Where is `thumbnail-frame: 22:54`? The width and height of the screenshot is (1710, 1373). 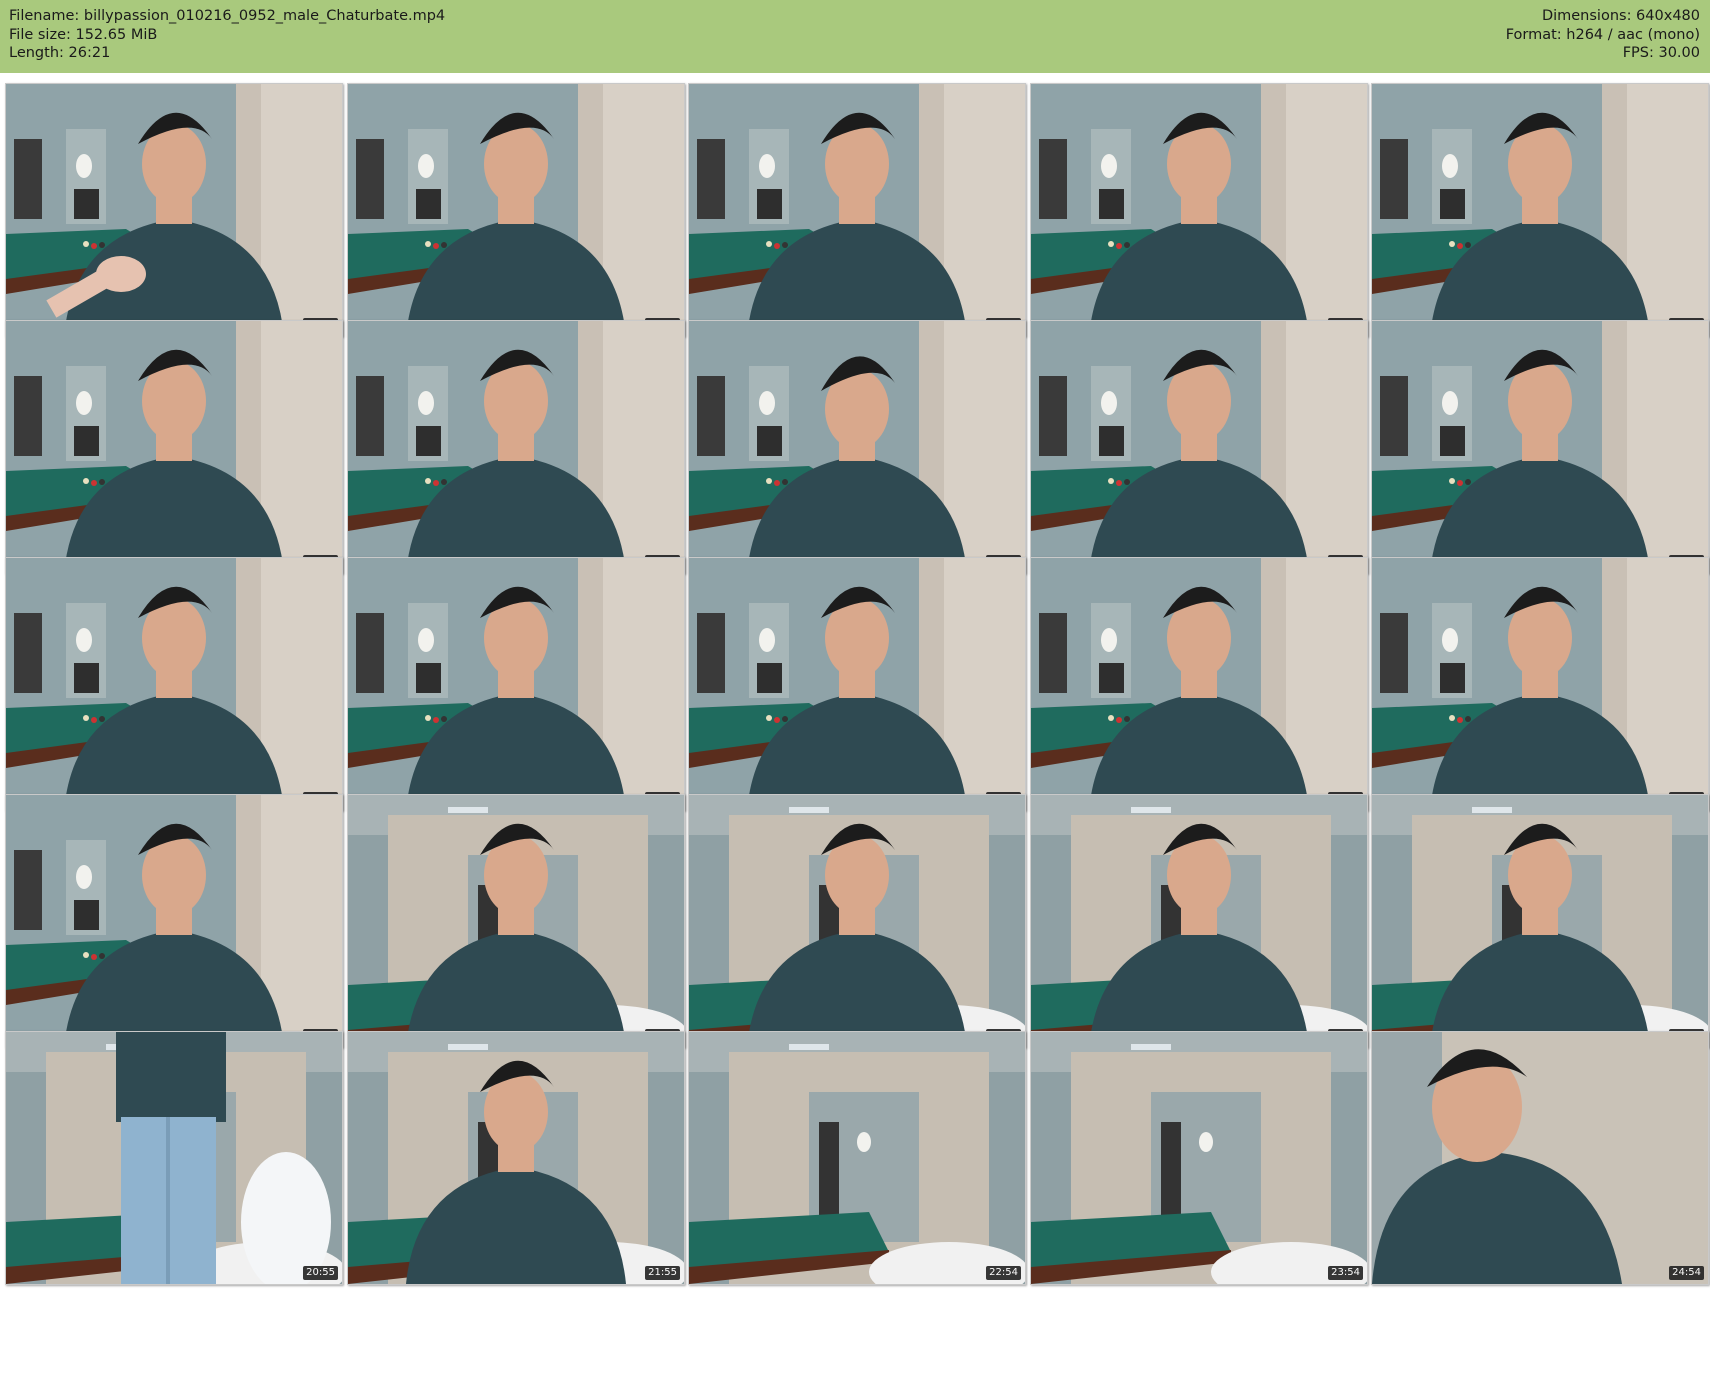 thumbnail-frame: 22:54 is located at coordinates (857, 1158).